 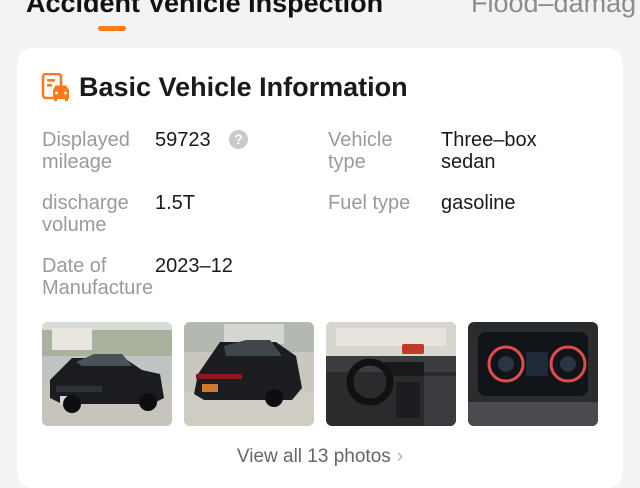 I want to click on vehicle-type-value: Three–box sedan, so click(x=489, y=151).